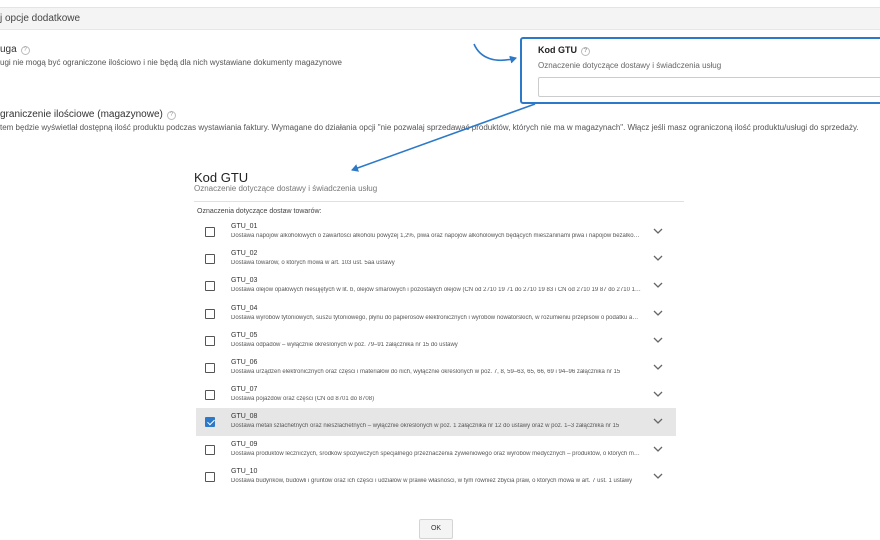 The height and width of the screenshot is (540, 880). I want to click on gtu-option-code: GTU_07, so click(244, 390).